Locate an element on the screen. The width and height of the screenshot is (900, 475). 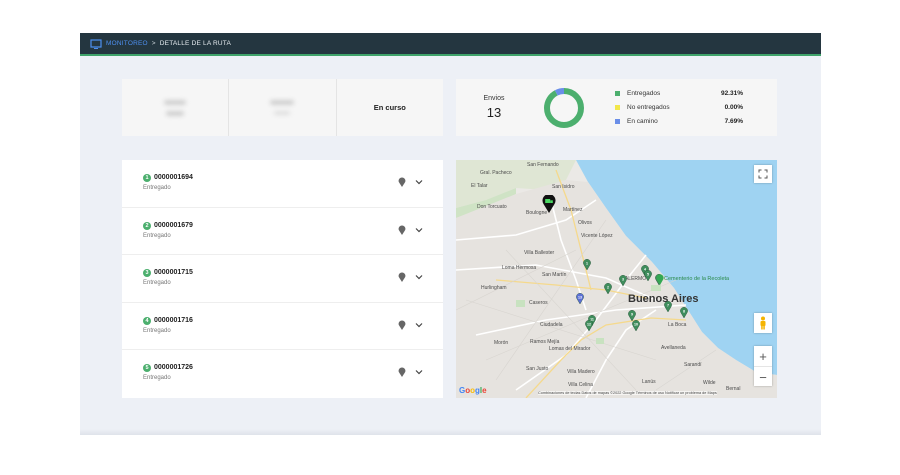
envios-counter: Envios 13 is located at coordinates (494, 107).